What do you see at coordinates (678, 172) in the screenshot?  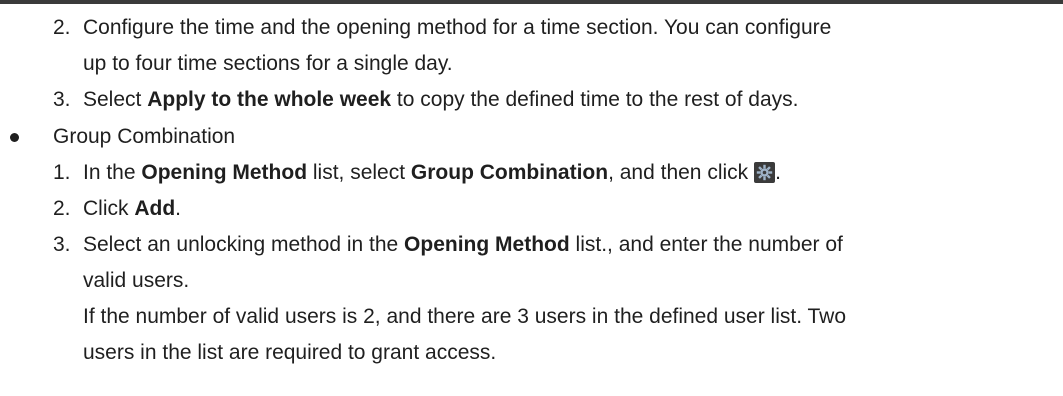 I see `step-text: , and then click` at bounding box center [678, 172].